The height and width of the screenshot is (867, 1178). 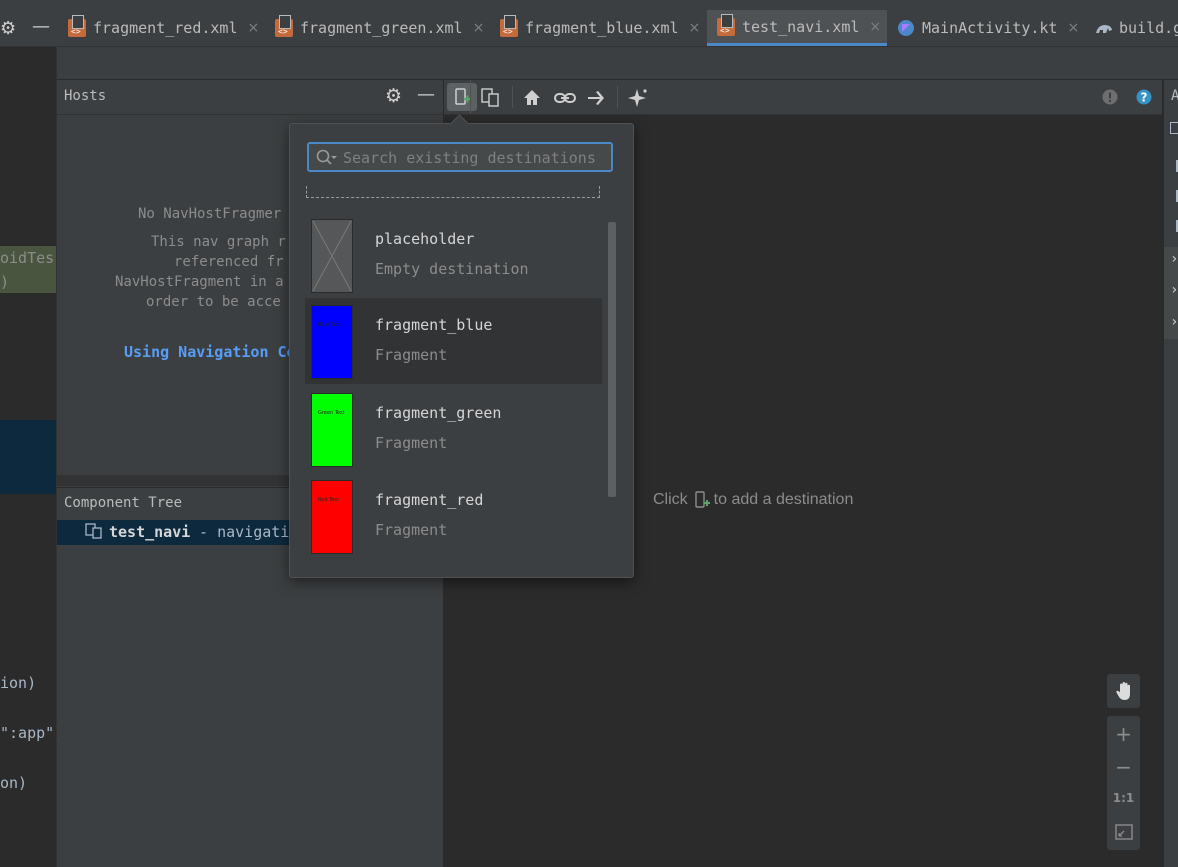 I want to click on tab-label: MainActivity.kt, so click(x=990, y=28).